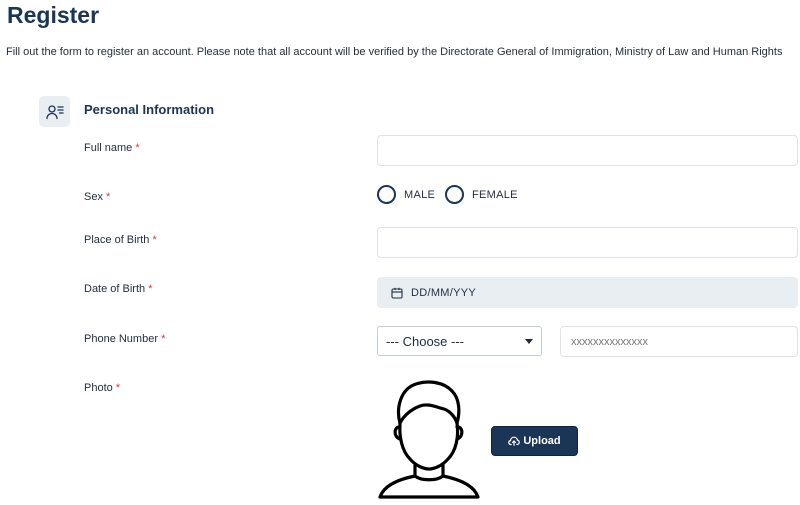 This screenshot has height=505, width=800. I want to click on date-of-birth-label-text: Date of Birth, so click(115, 289).